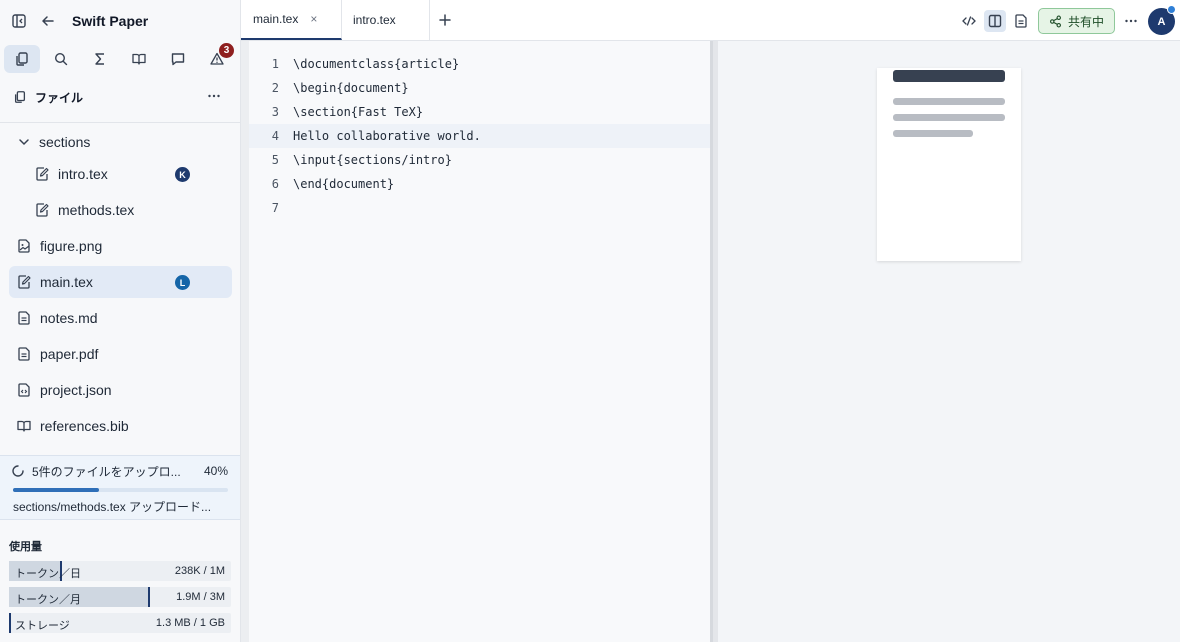 The height and width of the screenshot is (642, 1180). What do you see at coordinates (66, 282) in the screenshot?
I see `tree-item-label: main.tex` at bounding box center [66, 282].